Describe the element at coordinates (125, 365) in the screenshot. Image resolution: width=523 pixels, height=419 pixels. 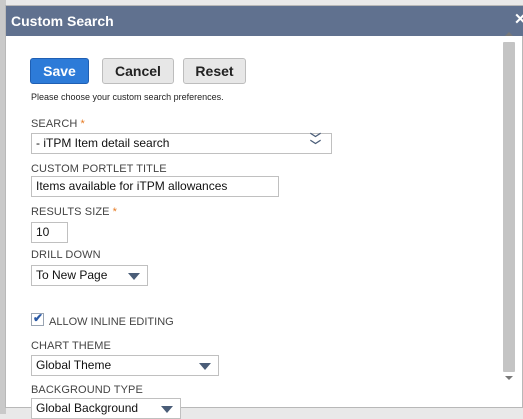
I see `chart-theme-select: Global Theme` at that location.